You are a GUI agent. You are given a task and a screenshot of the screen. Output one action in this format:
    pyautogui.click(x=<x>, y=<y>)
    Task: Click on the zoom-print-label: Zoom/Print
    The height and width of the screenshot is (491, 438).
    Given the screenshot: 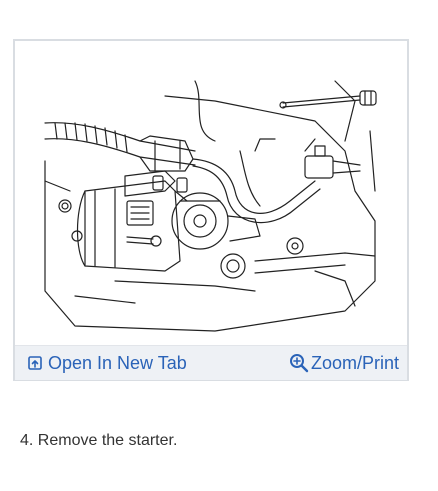 What is the action you would take?
    pyautogui.click(x=354, y=362)
    